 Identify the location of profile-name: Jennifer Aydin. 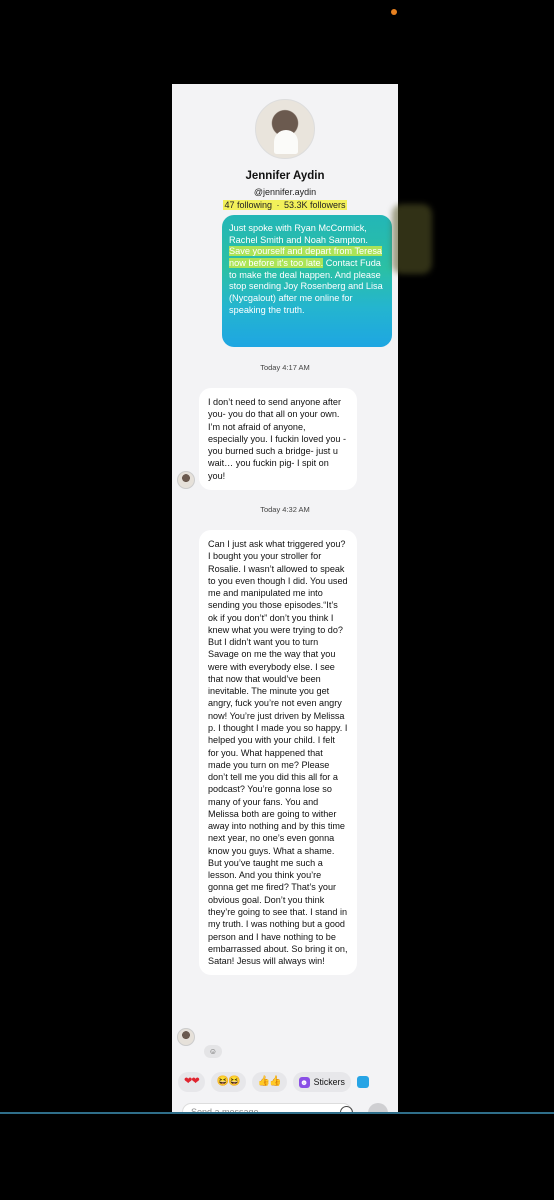
(285, 176).